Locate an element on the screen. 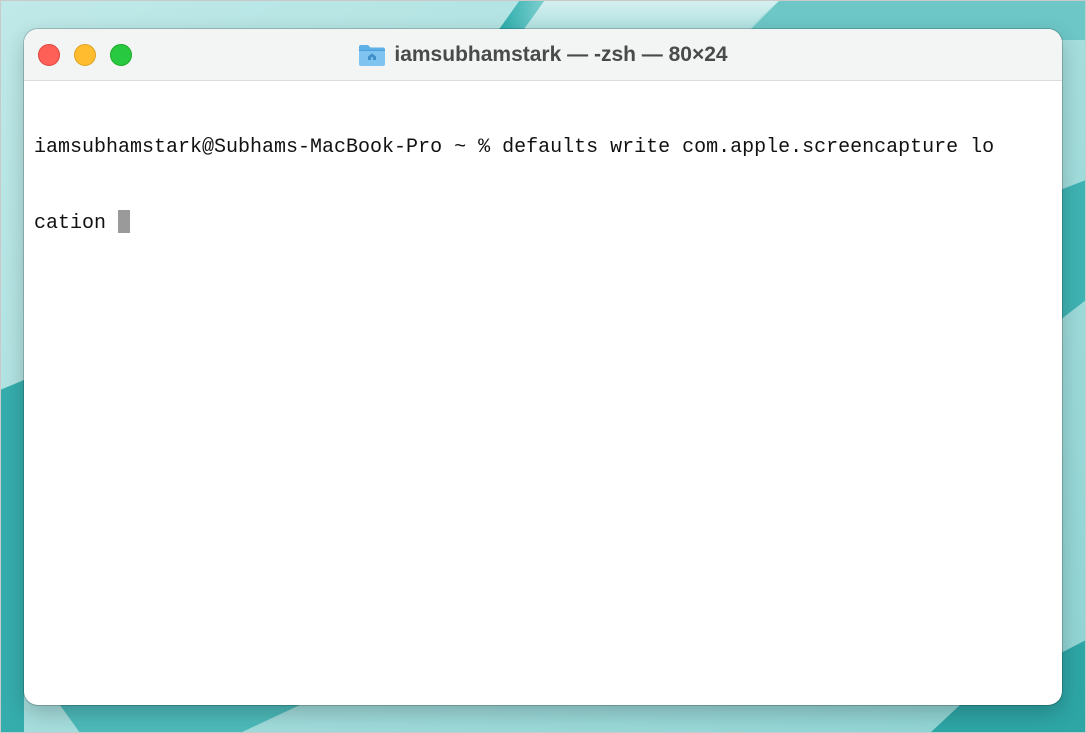 This screenshot has height=733, width=1086. text-cursor is located at coordinates (124, 221).